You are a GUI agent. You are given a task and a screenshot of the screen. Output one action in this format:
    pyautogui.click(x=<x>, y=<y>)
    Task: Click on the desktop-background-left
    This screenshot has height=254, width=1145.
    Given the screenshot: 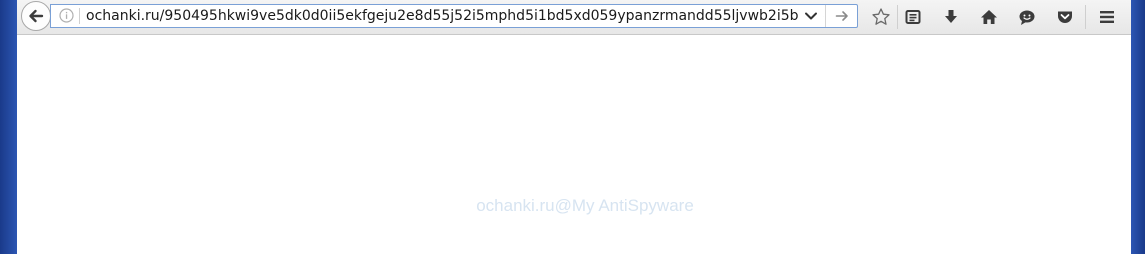 What is the action you would take?
    pyautogui.click(x=8, y=127)
    